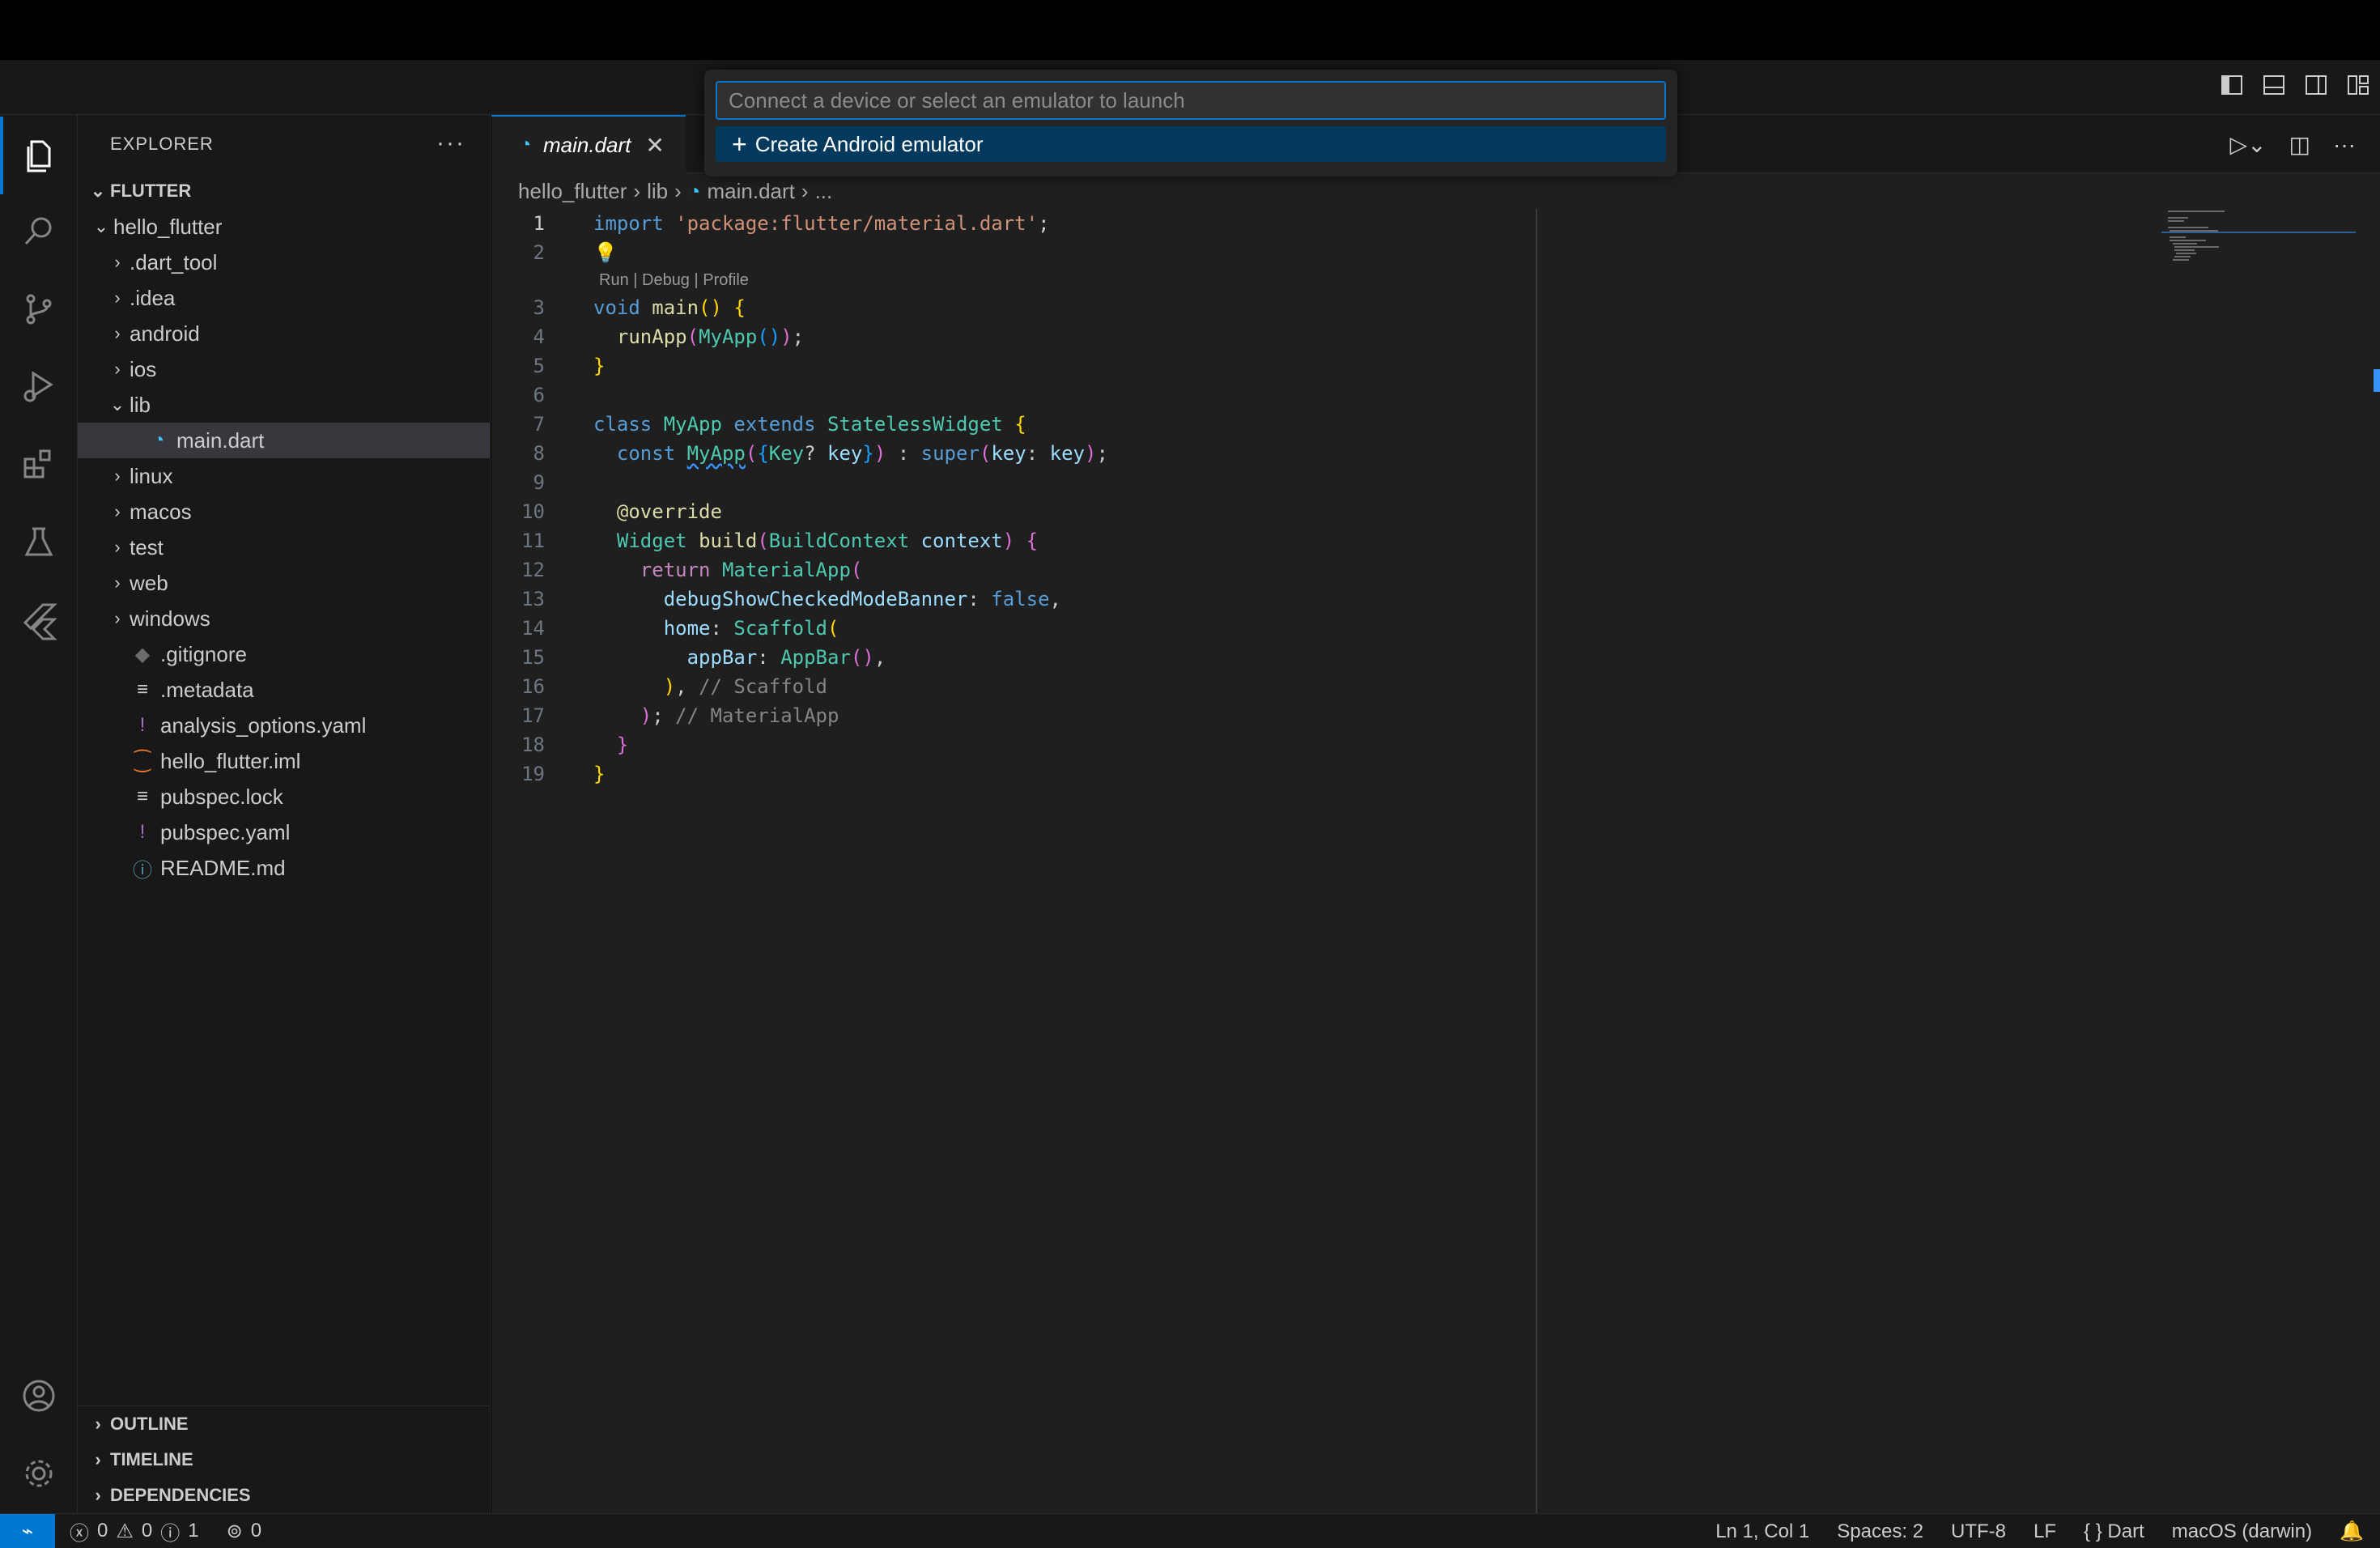 The width and height of the screenshot is (2380, 1548). What do you see at coordinates (2114, 1532) in the screenshot?
I see `language-mode: { } Dart` at bounding box center [2114, 1532].